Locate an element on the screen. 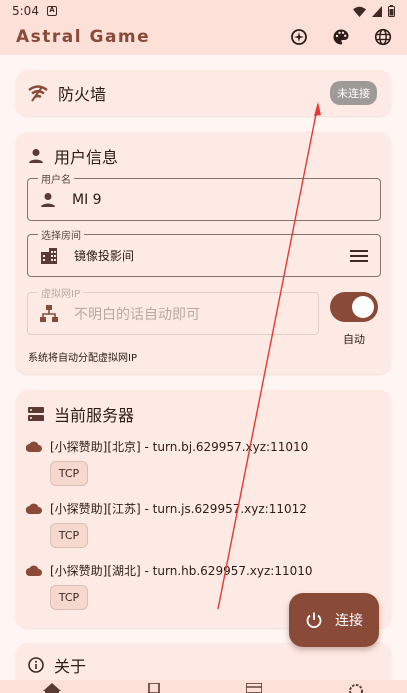 This screenshot has height=693, width=407. auto-toggle-label: 自动 is located at coordinates (354, 339).